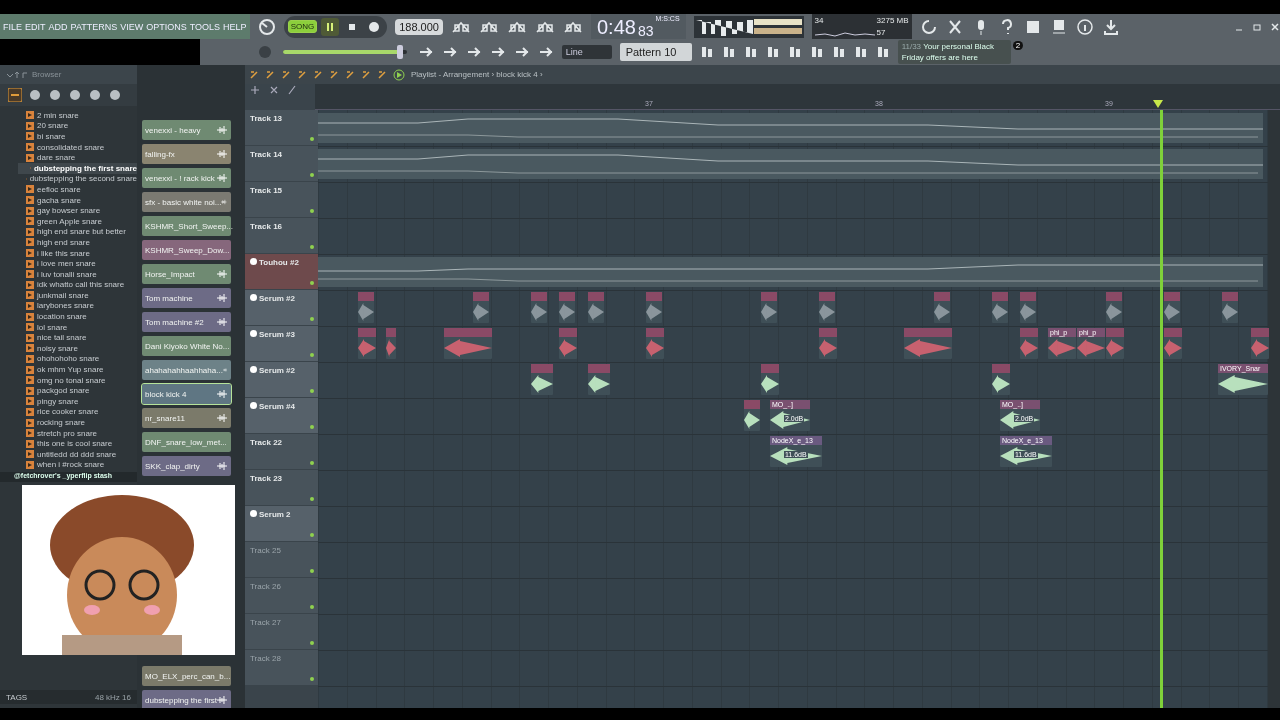 This screenshot has height=720, width=1280. Describe the element at coordinates (281, 128) in the screenshot. I see `track-header: Track 13` at that location.